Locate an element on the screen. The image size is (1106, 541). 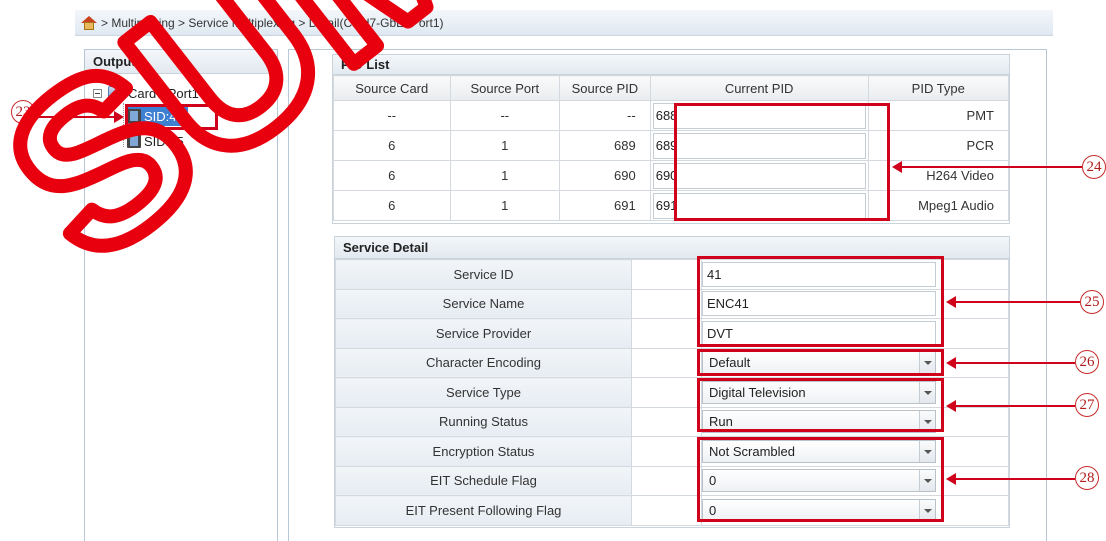
tree-item-label: SID:45 is located at coordinates (164, 141).